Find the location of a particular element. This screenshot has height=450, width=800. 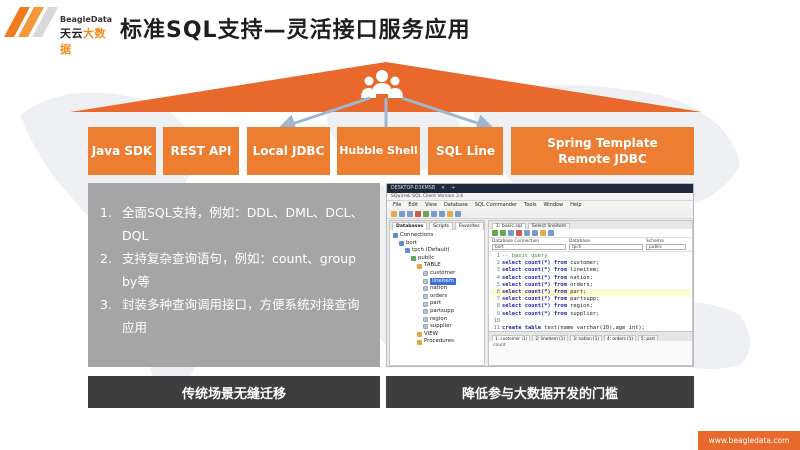

code-line: 8 select count(*) from region; is located at coordinates (590, 306).